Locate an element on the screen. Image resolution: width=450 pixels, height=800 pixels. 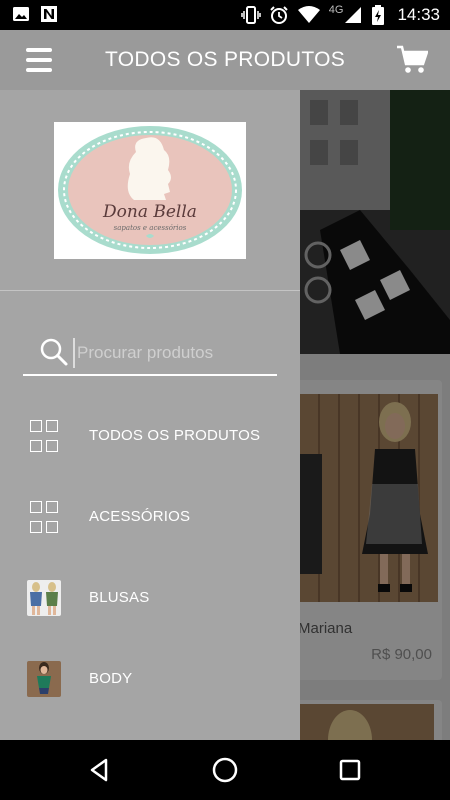
system-nav-bar is located at coordinates (225, 770).